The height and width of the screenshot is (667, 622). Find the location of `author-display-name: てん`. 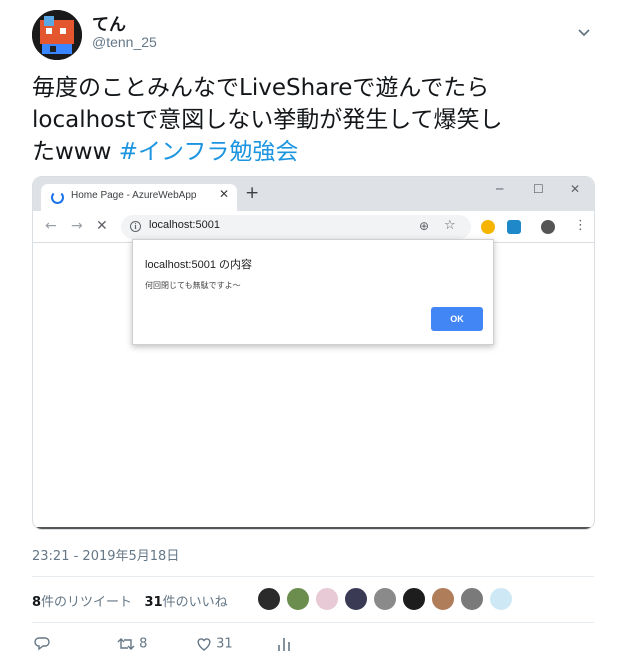

author-display-name: てん is located at coordinates (109, 22).